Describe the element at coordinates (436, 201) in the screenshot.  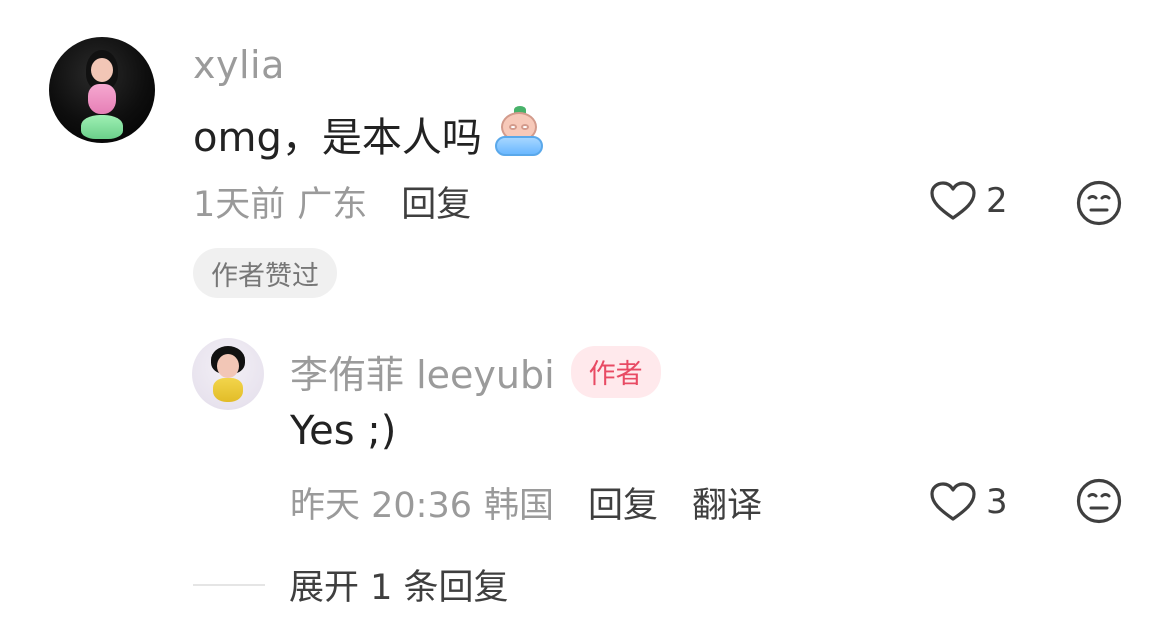
I see `comment-reply-button: 回复` at that location.